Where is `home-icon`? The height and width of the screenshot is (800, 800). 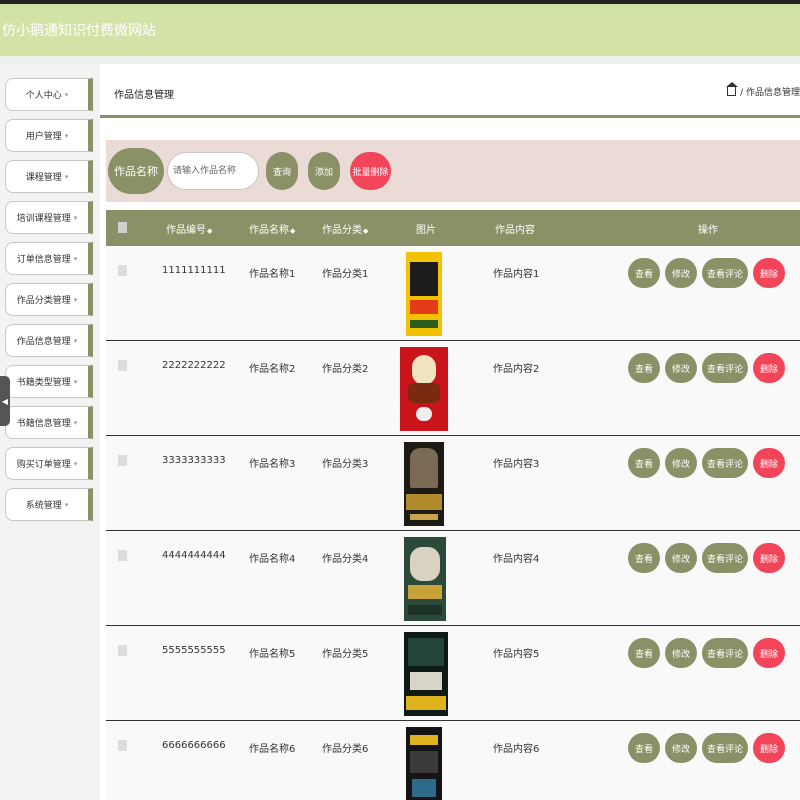 home-icon is located at coordinates (732, 89).